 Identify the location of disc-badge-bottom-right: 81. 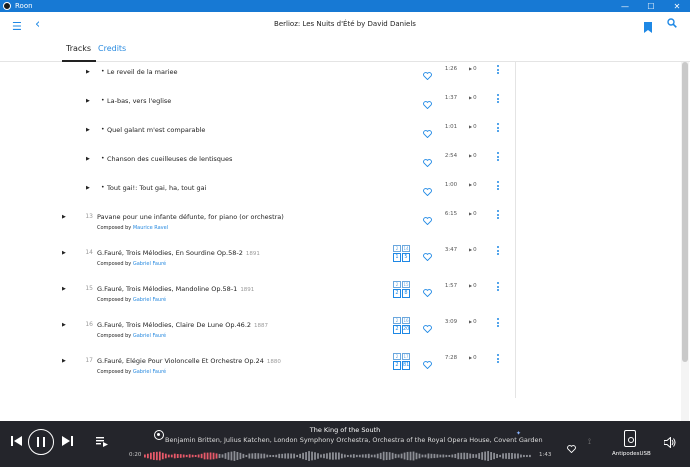
(406, 365).